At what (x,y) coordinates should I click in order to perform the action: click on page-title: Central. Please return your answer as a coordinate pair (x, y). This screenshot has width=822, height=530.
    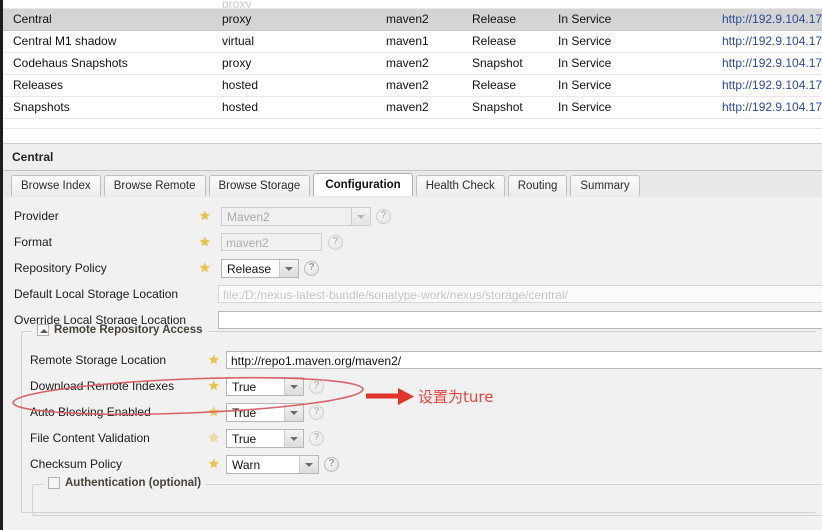
    Looking at the image, I should click on (33, 157).